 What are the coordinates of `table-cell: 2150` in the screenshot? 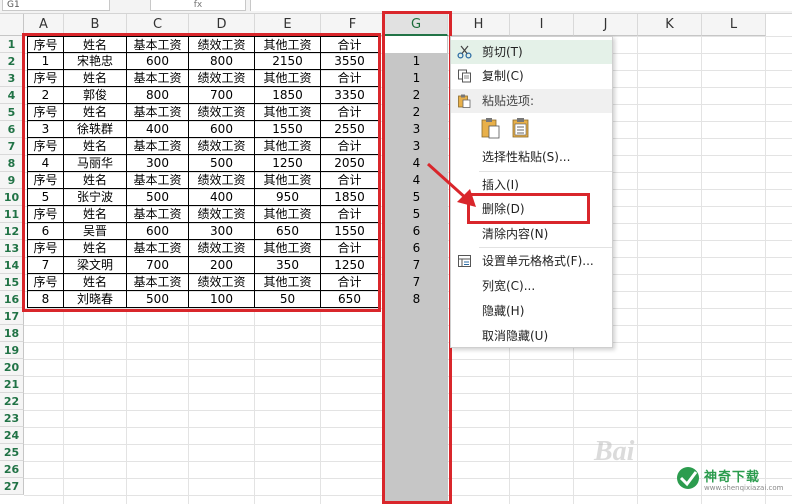 It's located at (288, 61).